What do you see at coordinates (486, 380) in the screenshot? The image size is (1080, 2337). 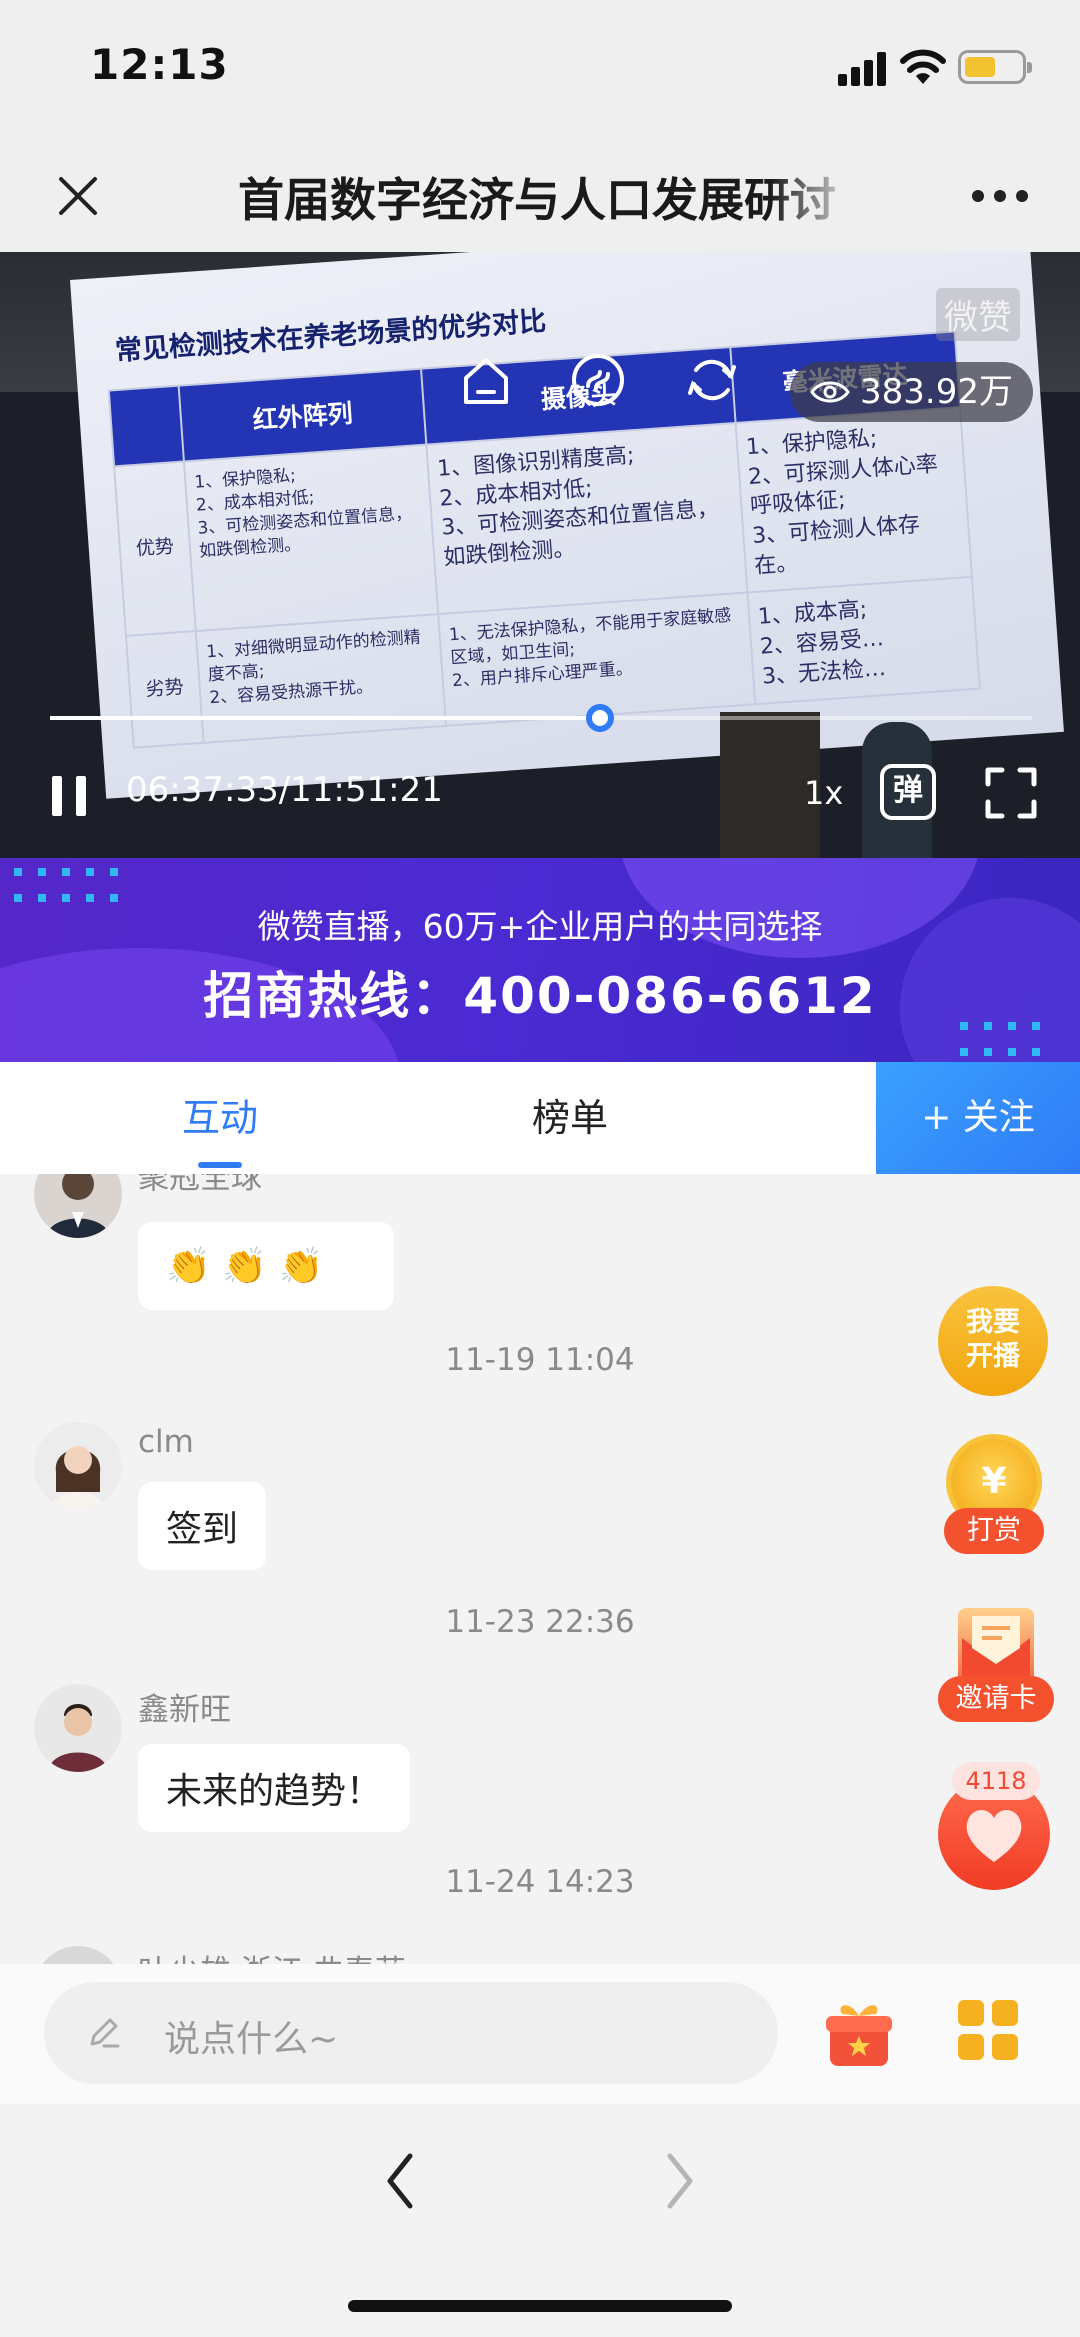 I see `home-icon` at bounding box center [486, 380].